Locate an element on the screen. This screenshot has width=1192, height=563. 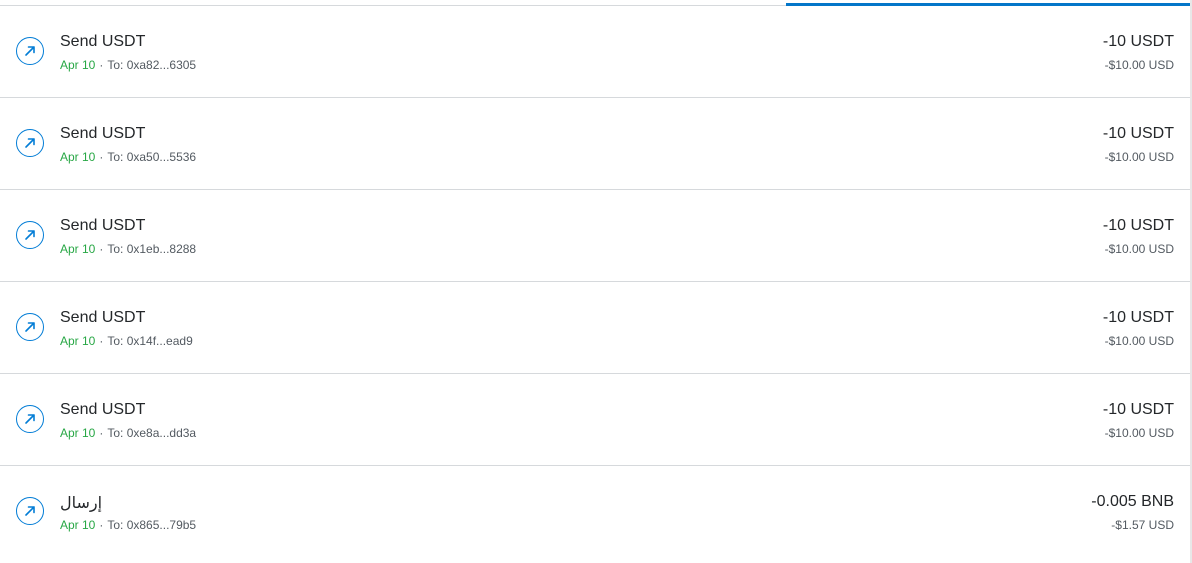
transaction-recipient: To: 0xa50...5536 is located at coordinates (152, 157).